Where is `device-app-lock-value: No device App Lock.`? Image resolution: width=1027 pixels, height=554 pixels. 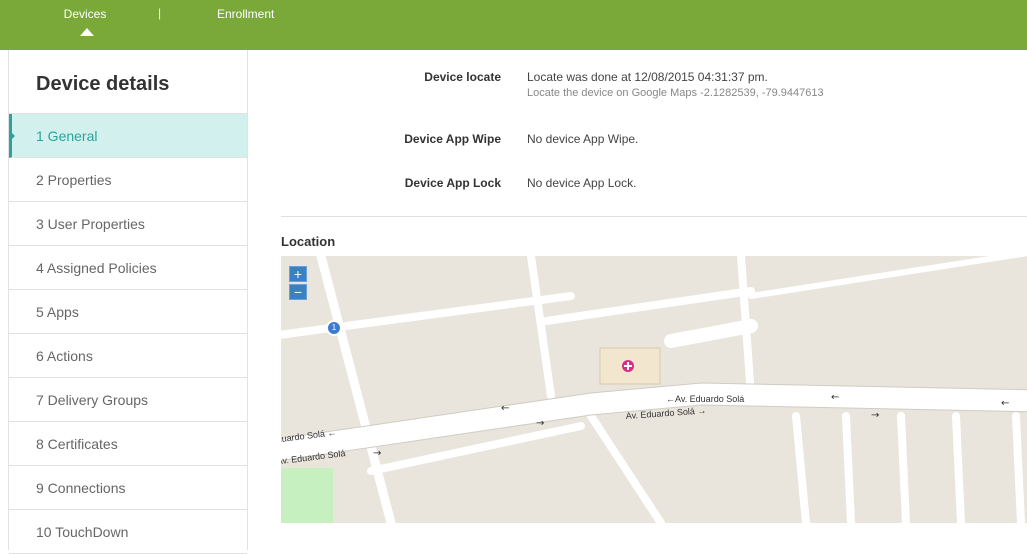 device-app-lock-value: No device App Lock. is located at coordinates (582, 183).